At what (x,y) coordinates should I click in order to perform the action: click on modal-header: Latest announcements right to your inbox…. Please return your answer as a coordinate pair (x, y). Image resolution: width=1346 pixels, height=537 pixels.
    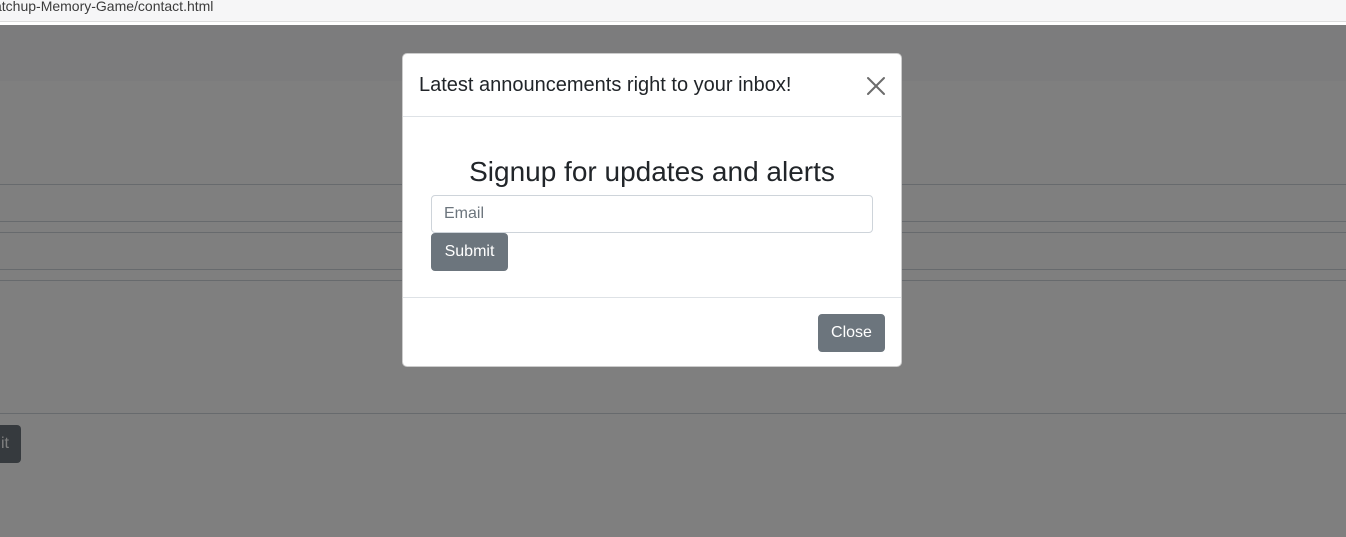
    Looking at the image, I should click on (652, 85).